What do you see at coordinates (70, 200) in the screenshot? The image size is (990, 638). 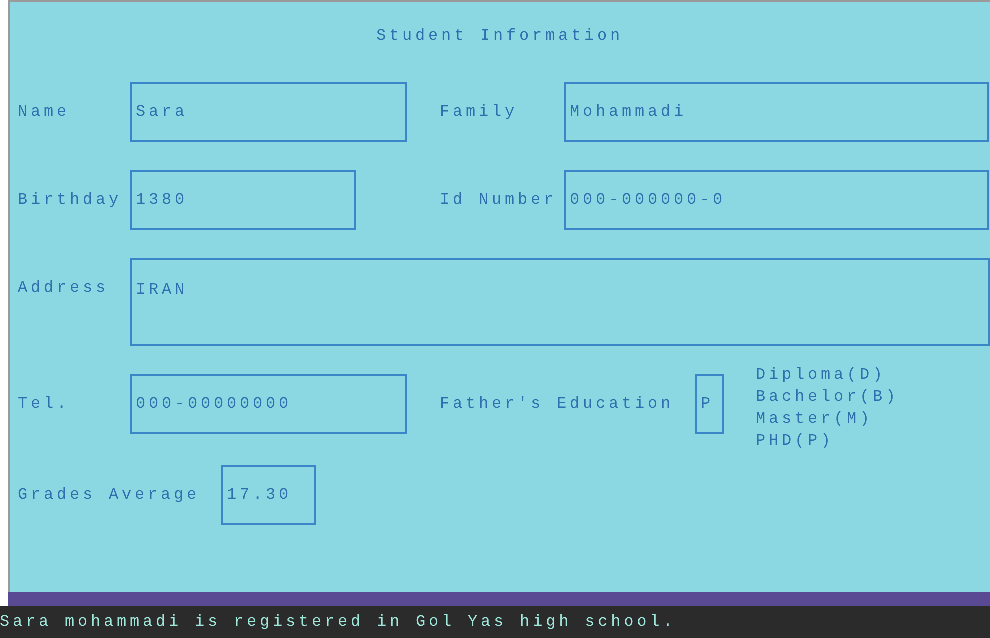 I see `field-label: Birthday` at bounding box center [70, 200].